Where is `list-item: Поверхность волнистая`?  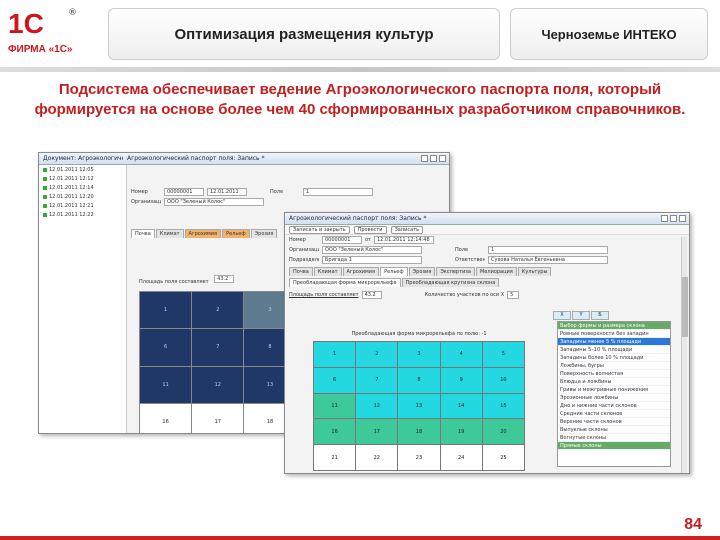 list-item: Поверхность волнистая is located at coordinates (614, 374).